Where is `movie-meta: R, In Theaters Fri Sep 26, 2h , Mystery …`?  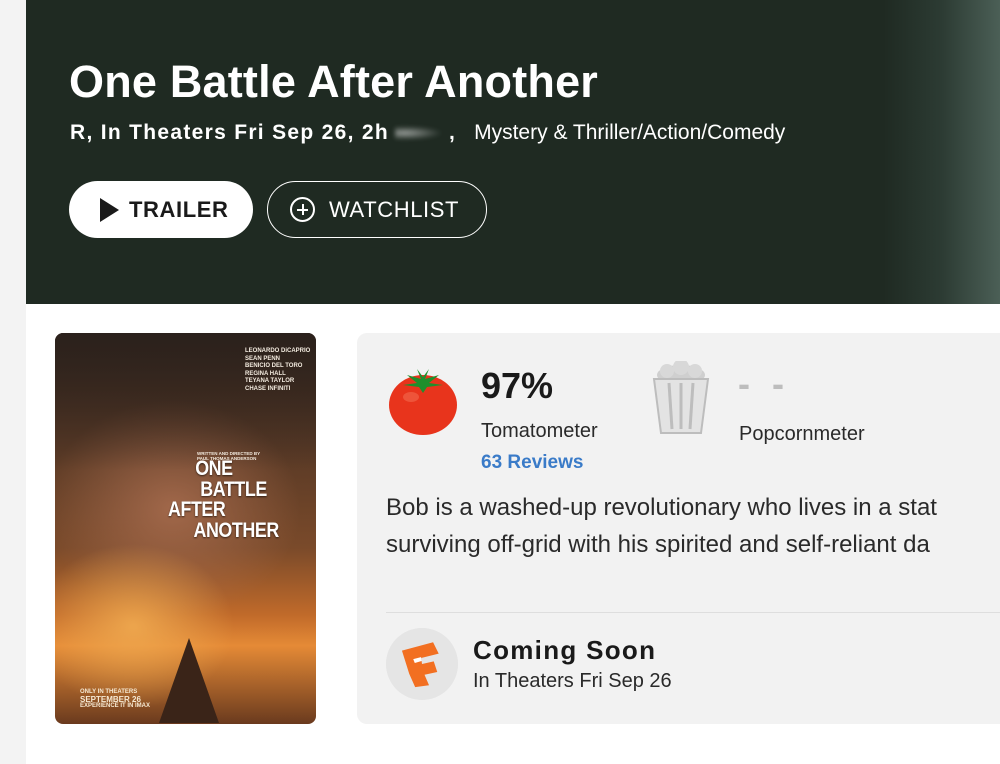 movie-meta: R, In Theaters Fri Sep 26, 2h , Mystery … is located at coordinates (427, 133).